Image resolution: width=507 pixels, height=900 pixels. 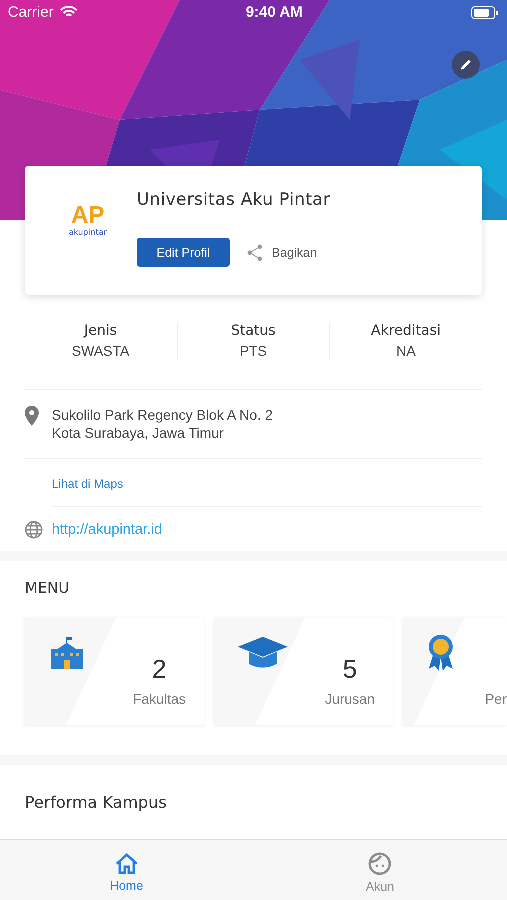 What do you see at coordinates (350, 699) in the screenshot?
I see `menu-label: Jurusan` at bounding box center [350, 699].